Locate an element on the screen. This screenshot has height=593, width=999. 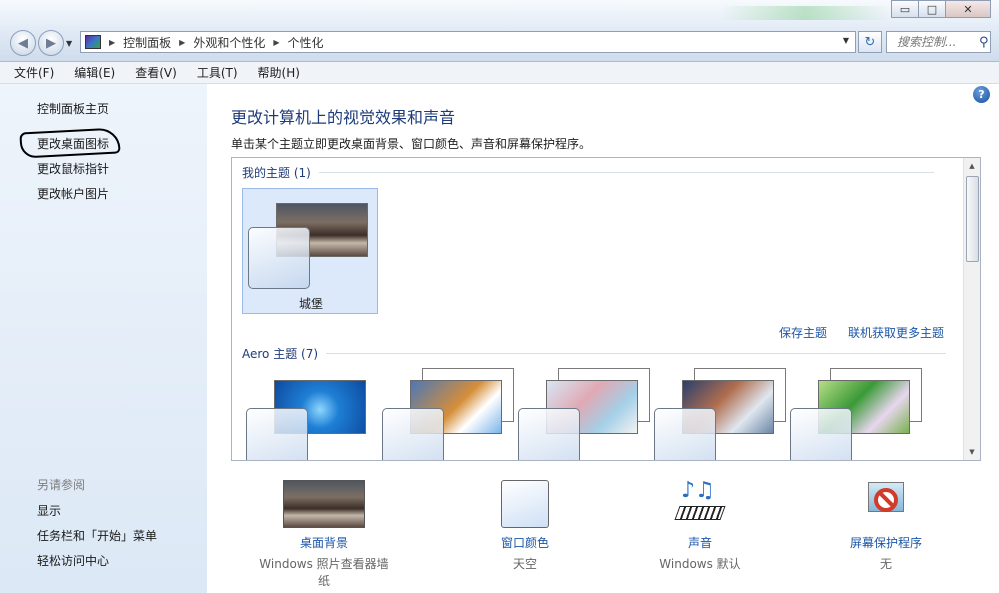
window-color-icon is located at coordinates (525, 504).